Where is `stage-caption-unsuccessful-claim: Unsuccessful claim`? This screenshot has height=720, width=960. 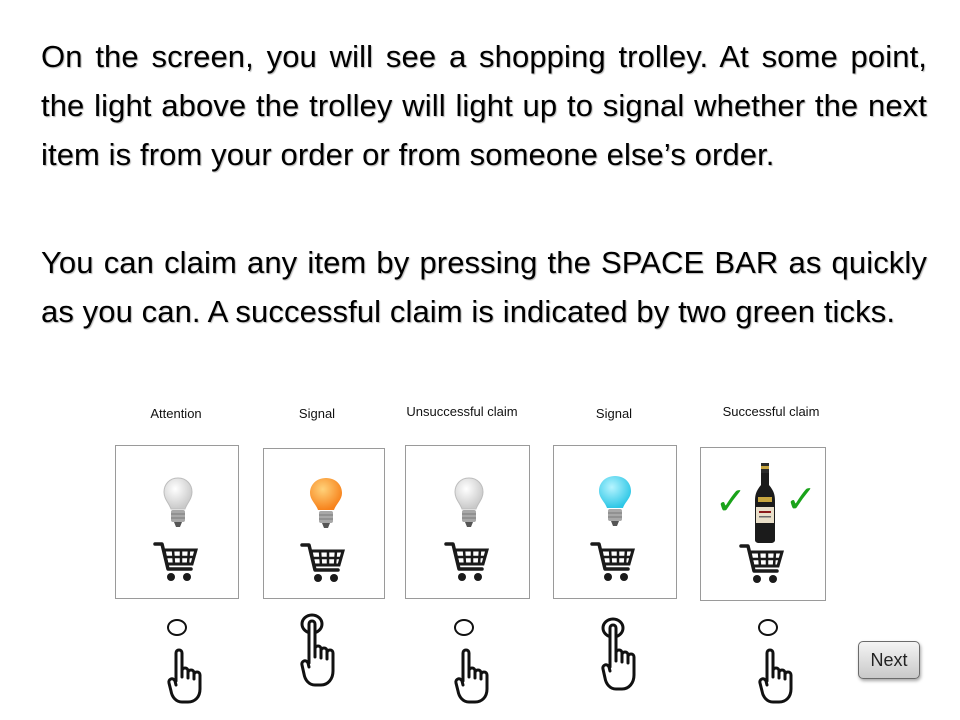 stage-caption-unsuccessful-claim: Unsuccessful claim is located at coordinates (462, 411).